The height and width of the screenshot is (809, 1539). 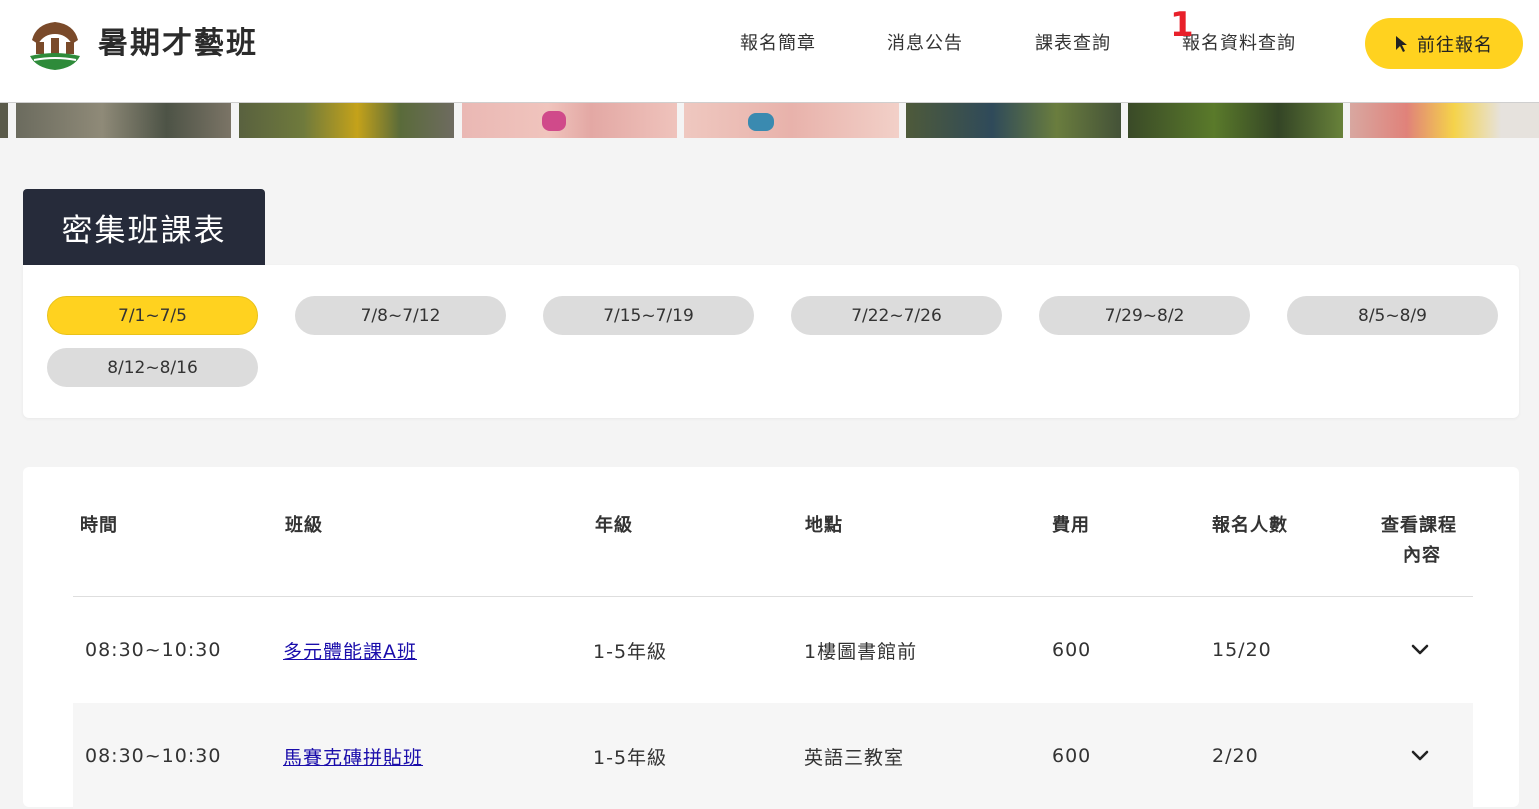 I want to click on column-header-details-line2: 內容, so click(x=1422, y=555).